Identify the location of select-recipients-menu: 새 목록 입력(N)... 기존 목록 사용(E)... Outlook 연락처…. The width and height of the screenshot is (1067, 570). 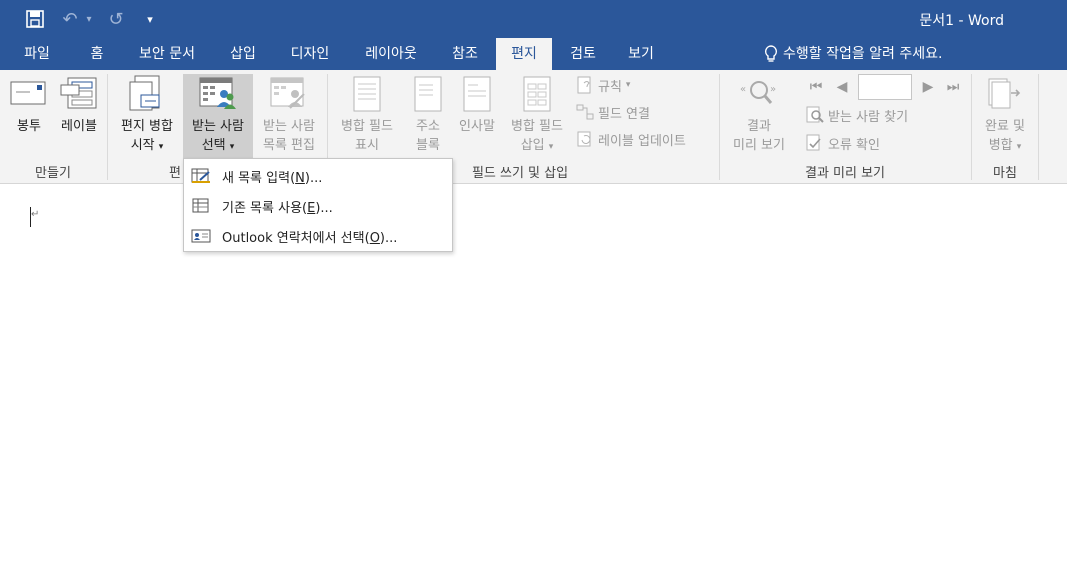
(318, 205).